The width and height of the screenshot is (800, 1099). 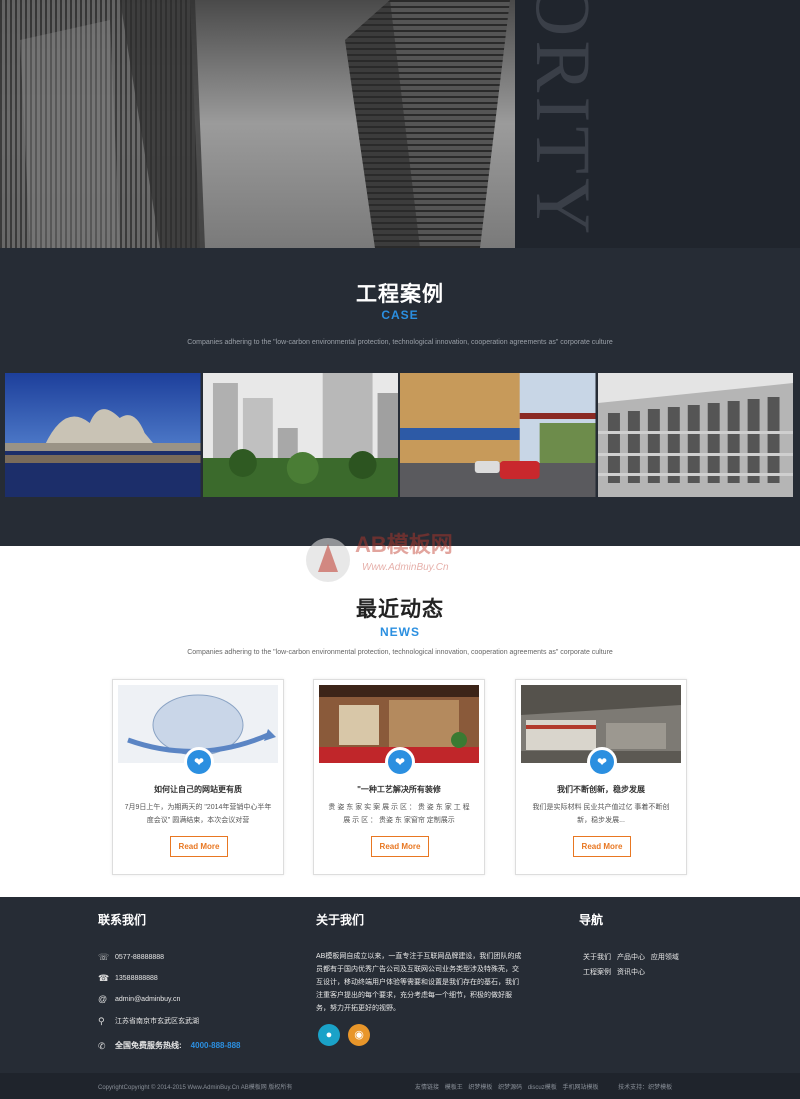 What do you see at coordinates (122, 920) in the screenshot?
I see `contact-title: 联系我们` at bounding box center [122, 920].